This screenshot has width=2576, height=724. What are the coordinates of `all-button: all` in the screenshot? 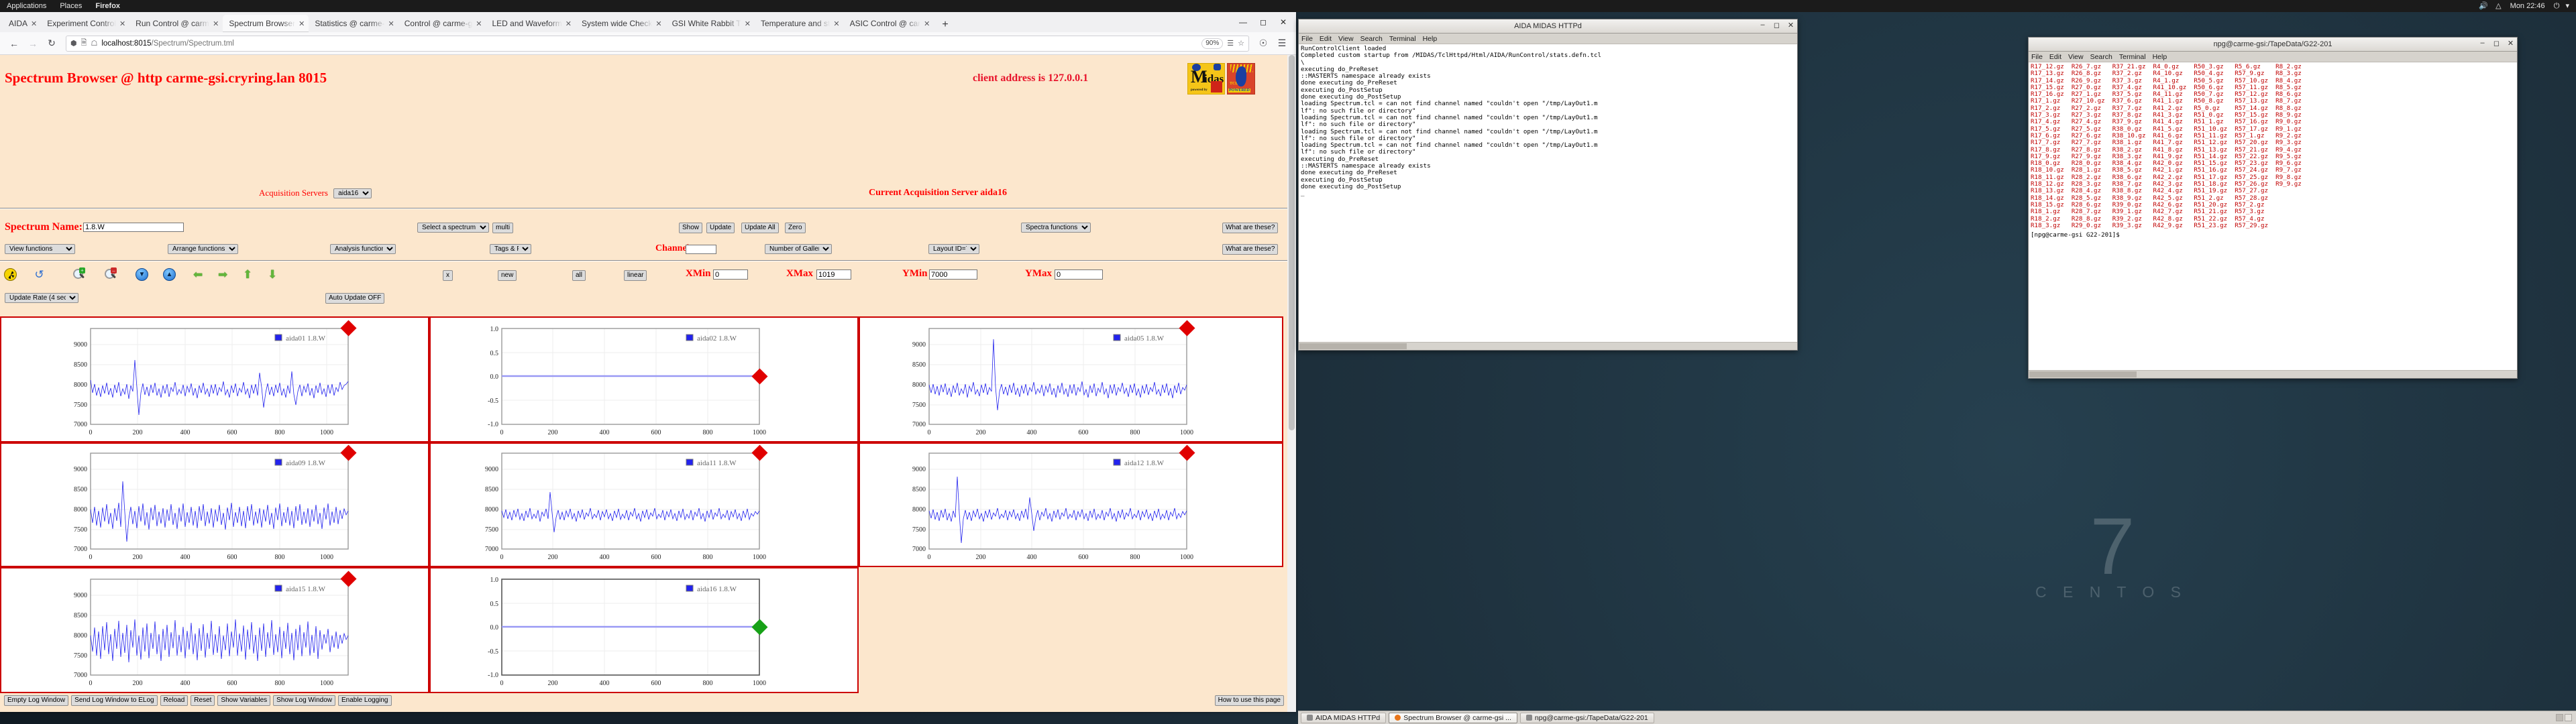 It's located at (579, 275).